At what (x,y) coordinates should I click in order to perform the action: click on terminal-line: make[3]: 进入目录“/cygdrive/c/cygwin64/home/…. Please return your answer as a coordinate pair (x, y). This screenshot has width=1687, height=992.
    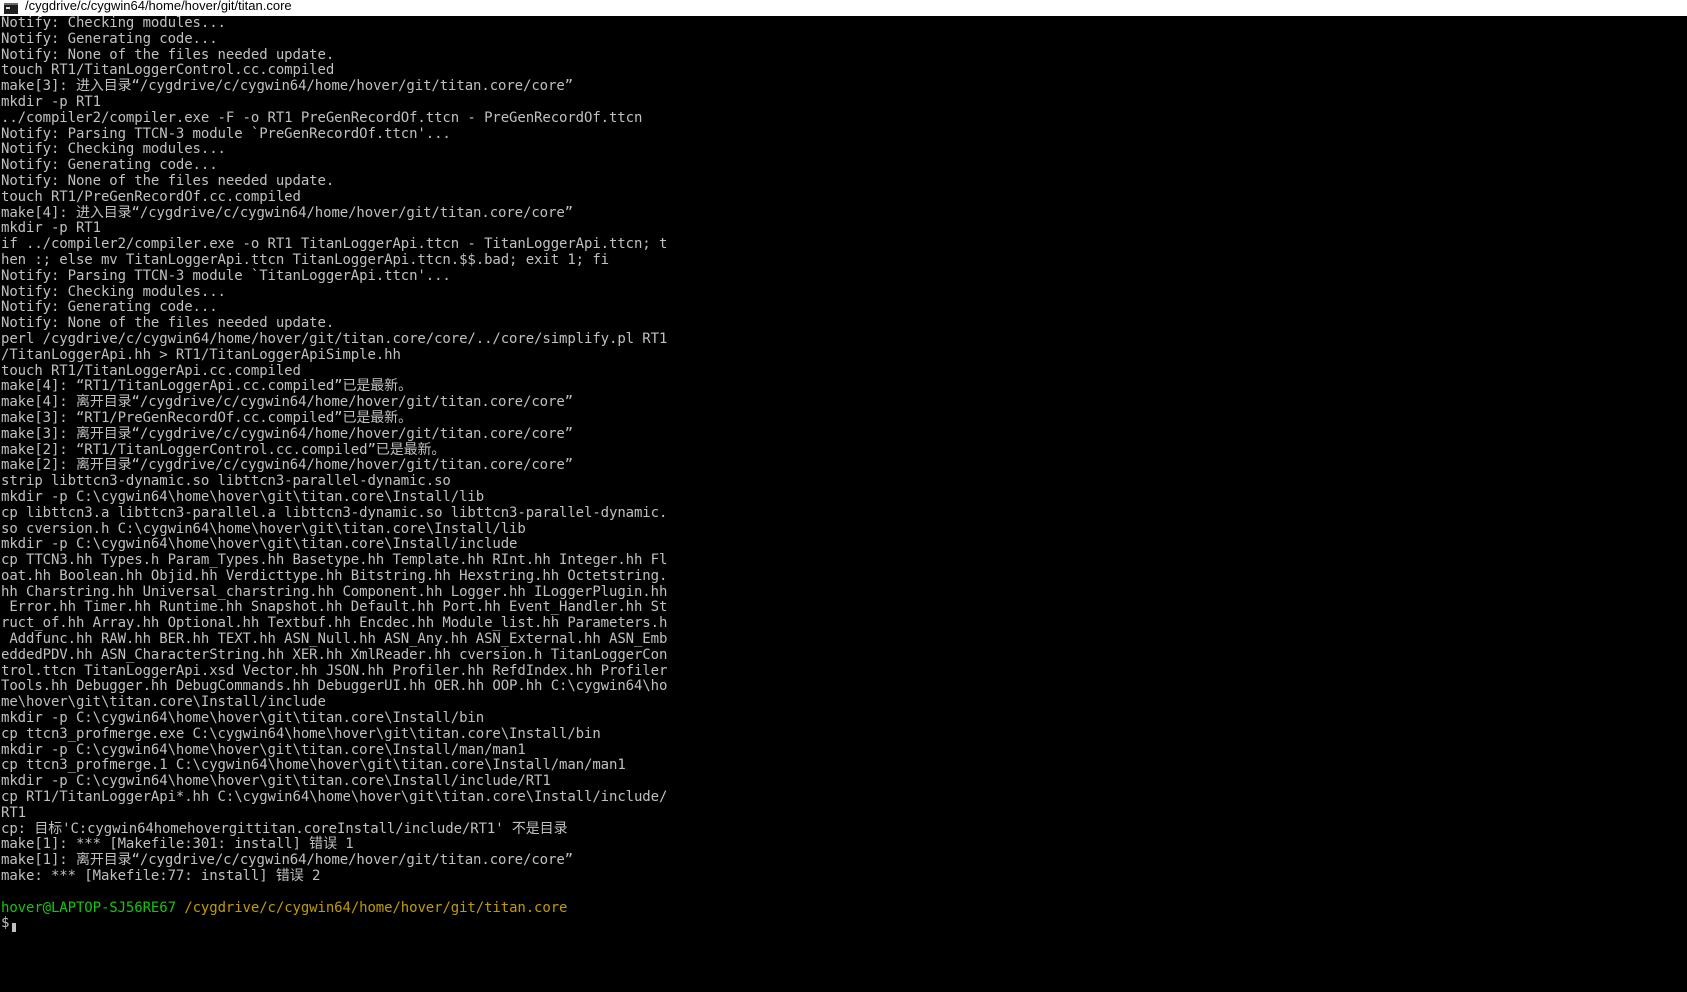
    Looking at the image, I should click on (287, 86).